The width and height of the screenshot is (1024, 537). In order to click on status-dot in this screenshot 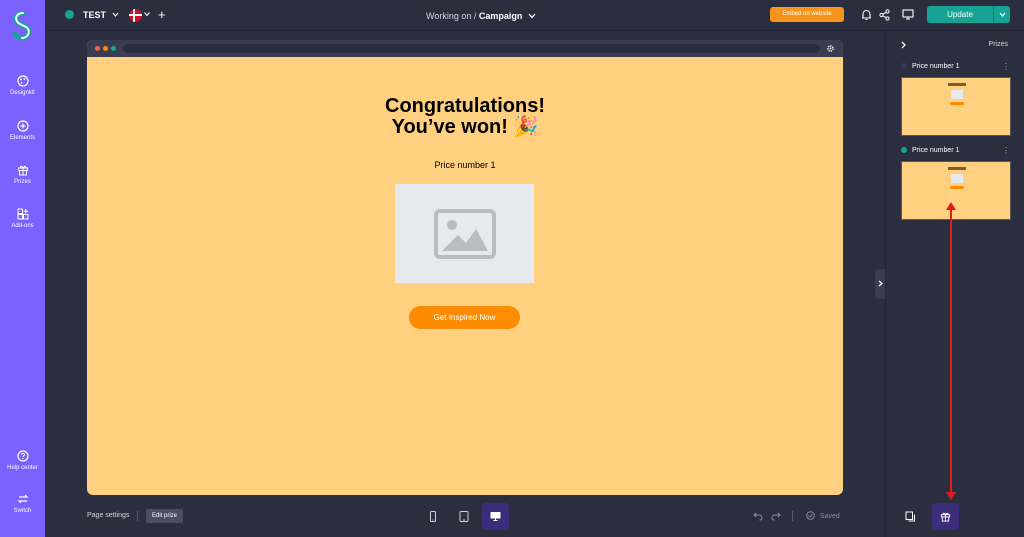, I will do `click(69, 14)`.